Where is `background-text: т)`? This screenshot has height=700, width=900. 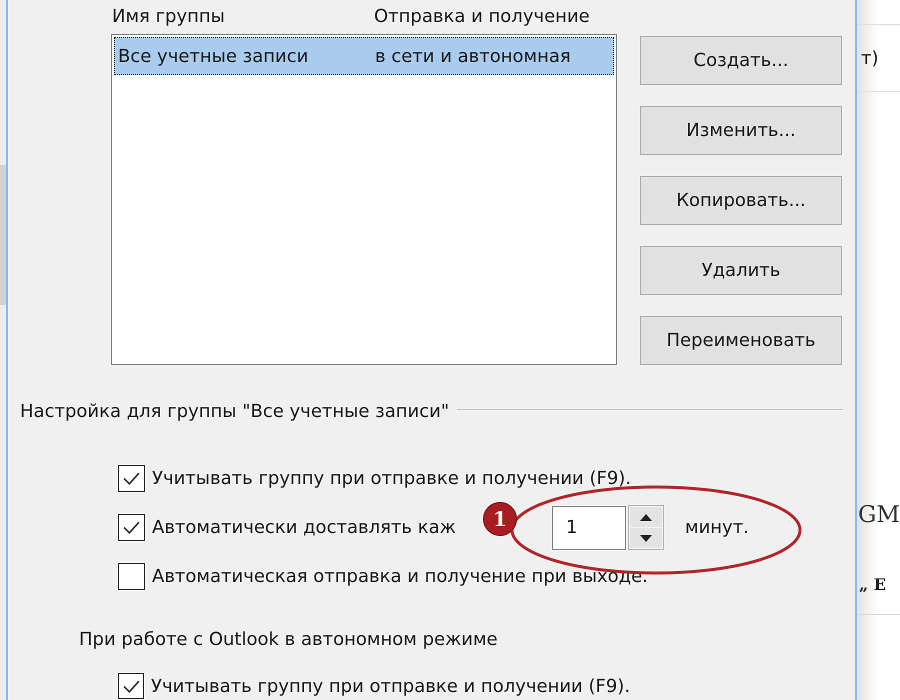
background-text: т) is located at coordinates (870, 58).